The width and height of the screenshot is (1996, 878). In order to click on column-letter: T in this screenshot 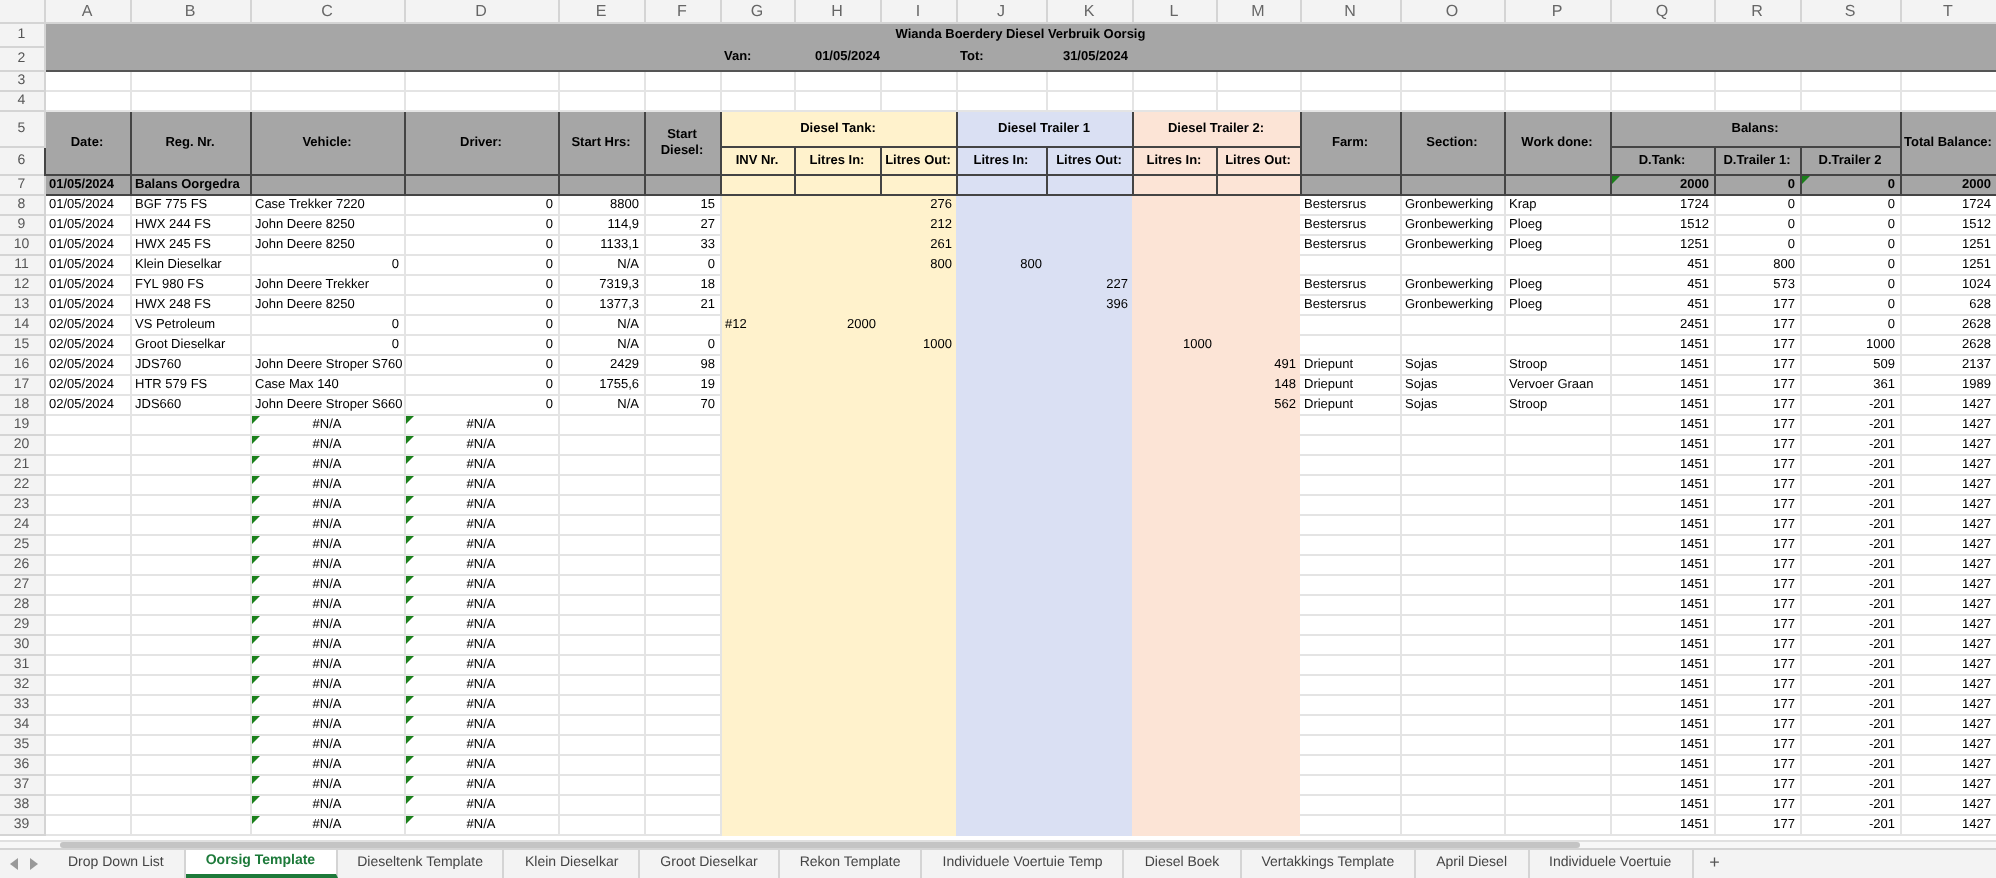, I will do `click(1948, 11)`.